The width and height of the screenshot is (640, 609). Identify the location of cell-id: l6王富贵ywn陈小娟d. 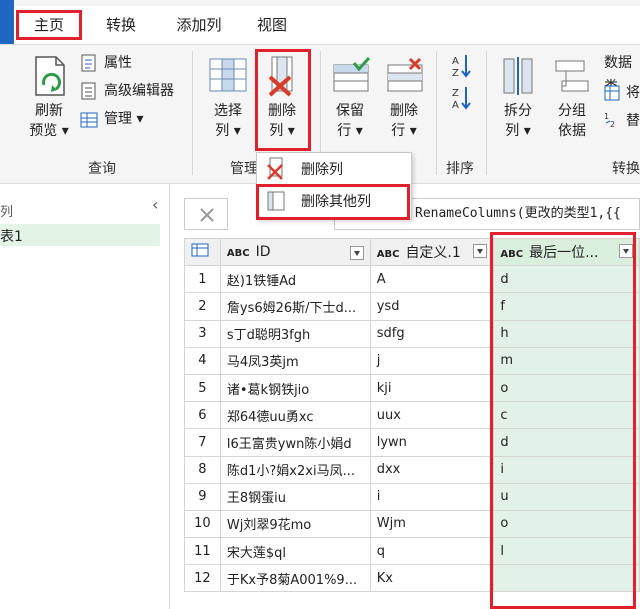
(295, 442).